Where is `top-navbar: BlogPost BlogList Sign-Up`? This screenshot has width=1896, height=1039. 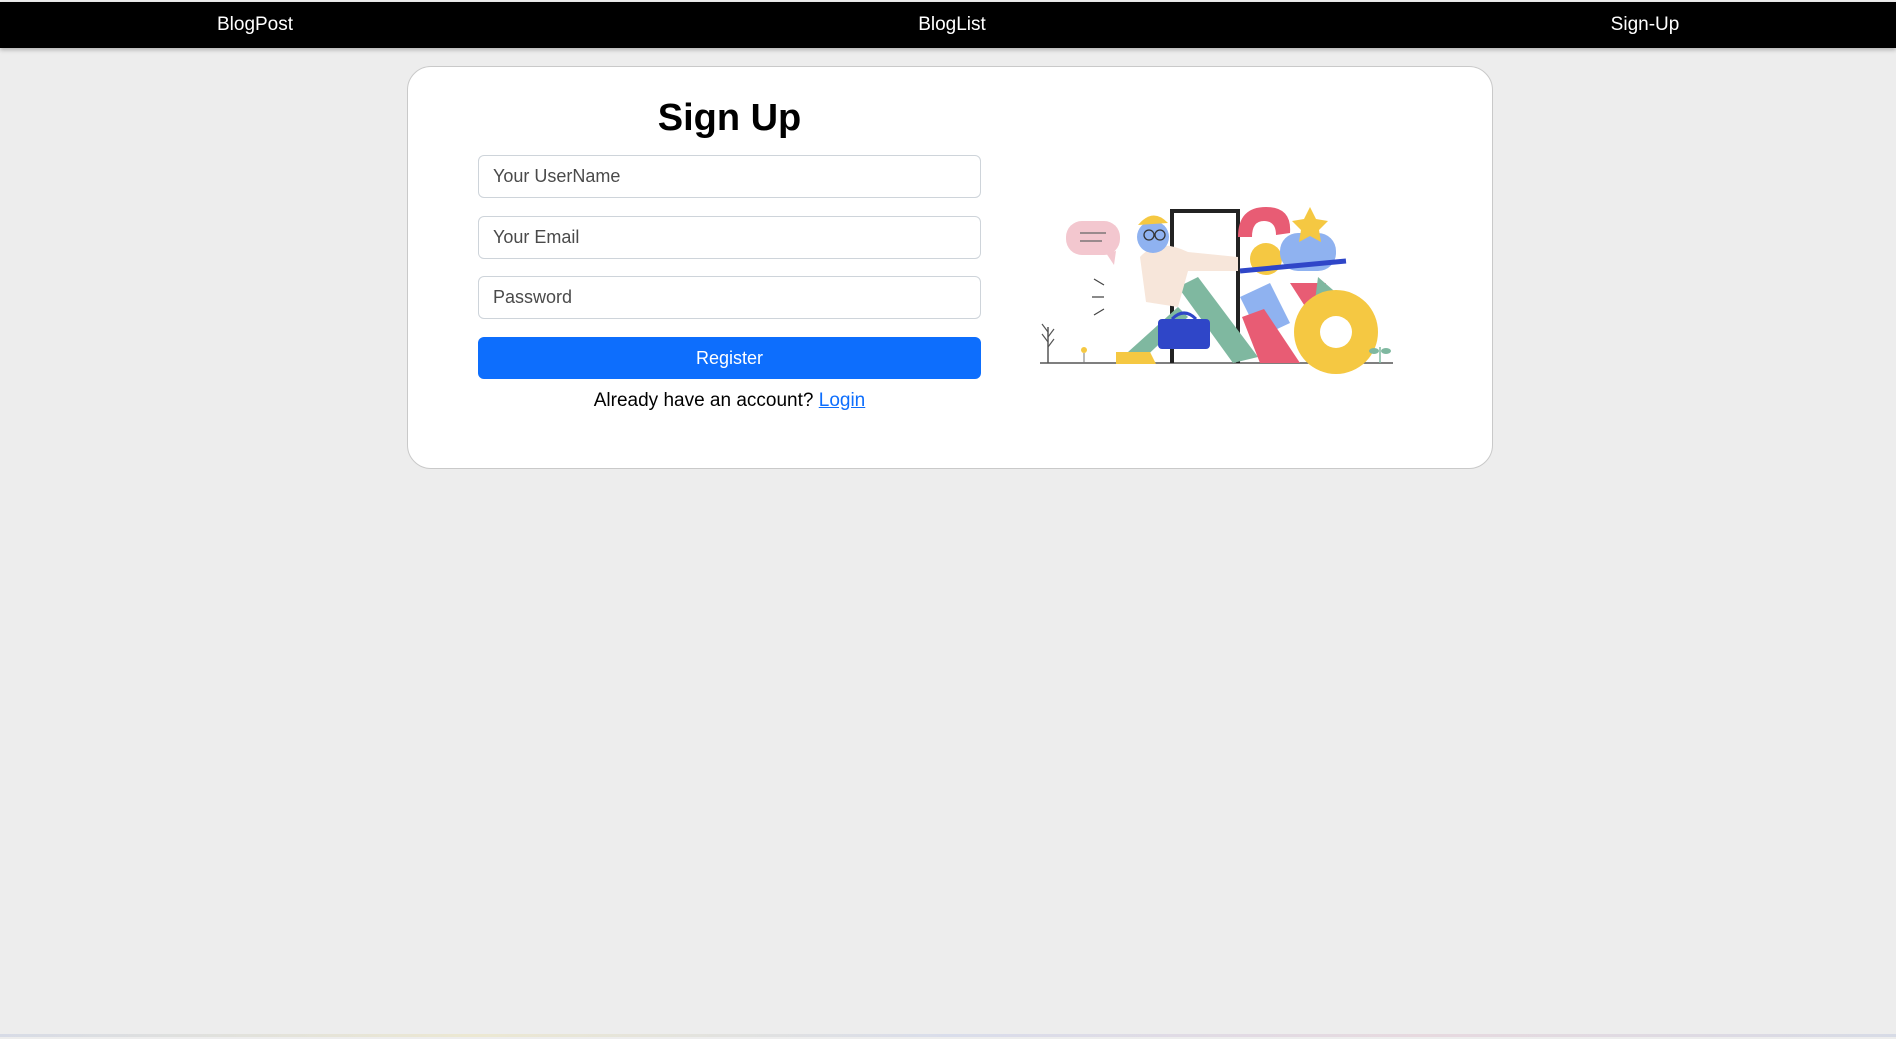 top-navbar: BlogPost BlogList Sign-Up is located at coordinates (948, 25).